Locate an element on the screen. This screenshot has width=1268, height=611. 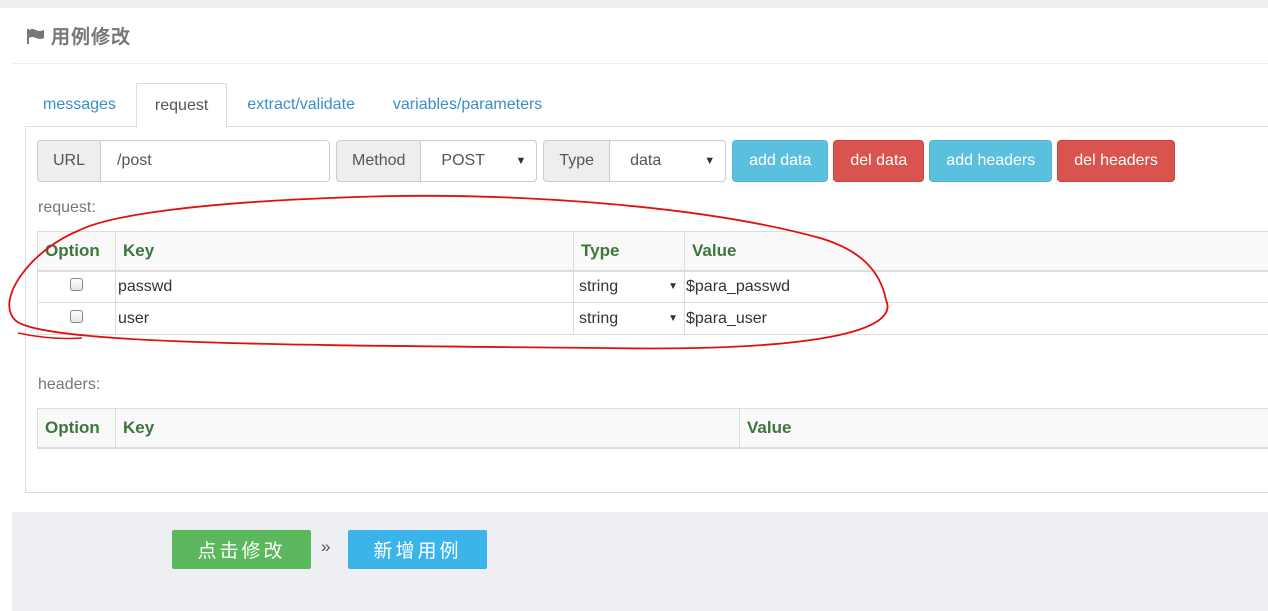
tab-request: request is located at coordinates (181, 105).